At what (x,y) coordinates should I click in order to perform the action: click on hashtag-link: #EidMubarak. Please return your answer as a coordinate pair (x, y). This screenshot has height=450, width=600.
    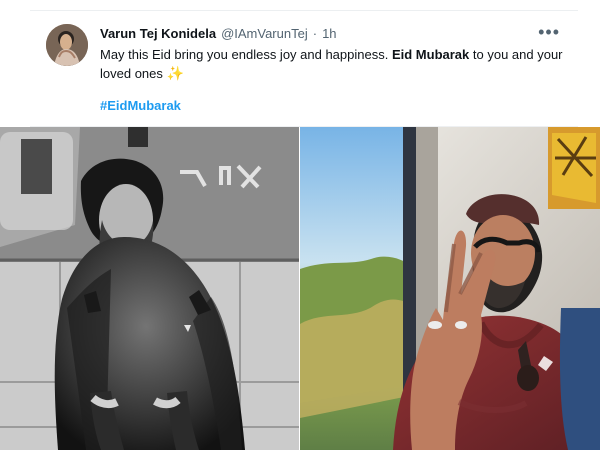
    Looking at the image, I should click on (140, 105).